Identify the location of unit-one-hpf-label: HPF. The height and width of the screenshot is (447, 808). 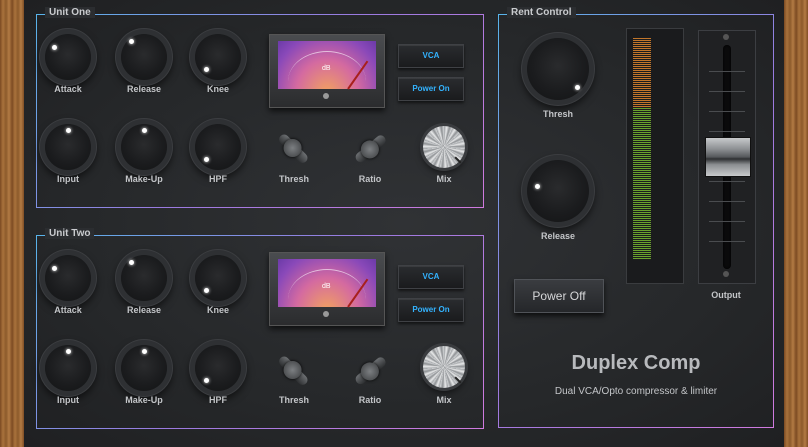
(218, 179).